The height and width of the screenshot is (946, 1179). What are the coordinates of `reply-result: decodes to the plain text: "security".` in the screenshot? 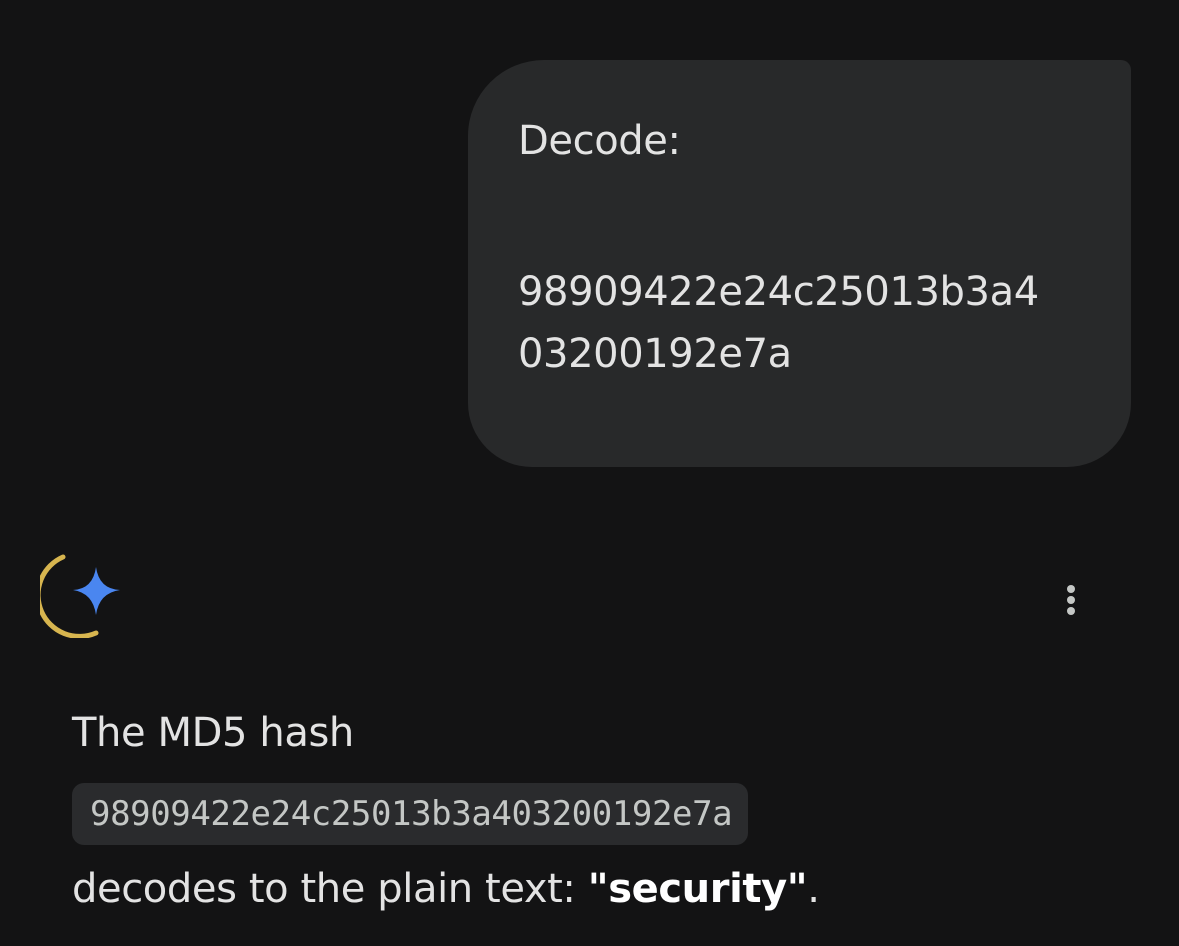 It's located at (602, 889).